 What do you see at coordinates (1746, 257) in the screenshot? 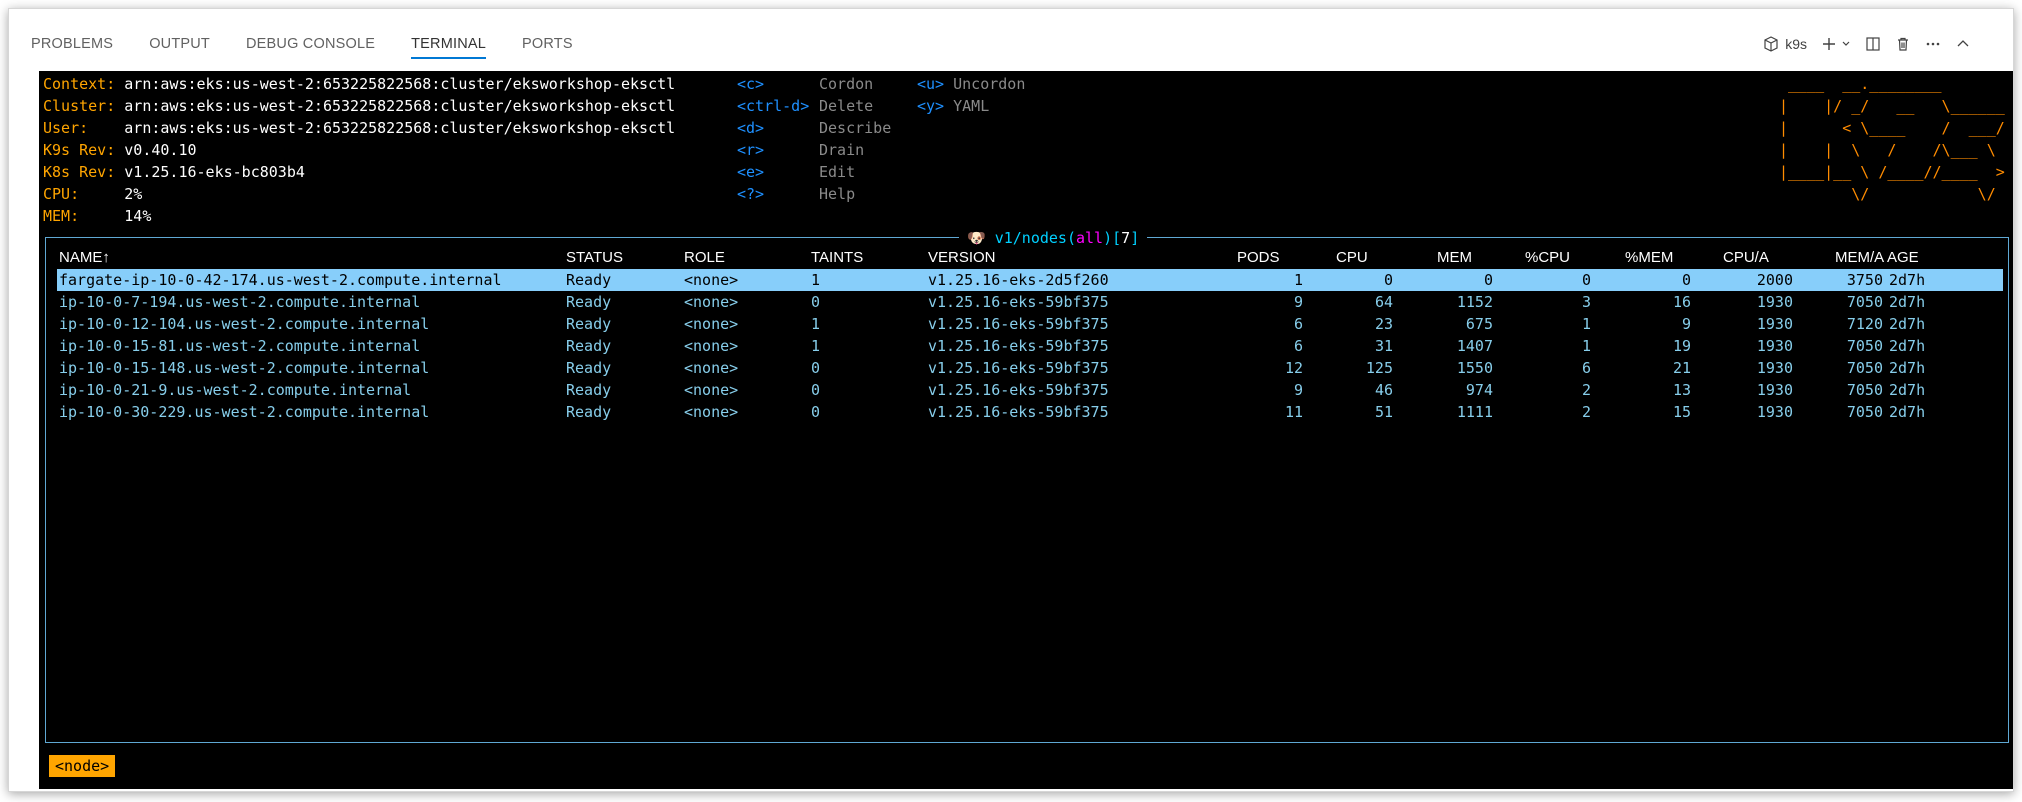
I see `col-cpua: CPU/A` at bounding box center [1746, 257].